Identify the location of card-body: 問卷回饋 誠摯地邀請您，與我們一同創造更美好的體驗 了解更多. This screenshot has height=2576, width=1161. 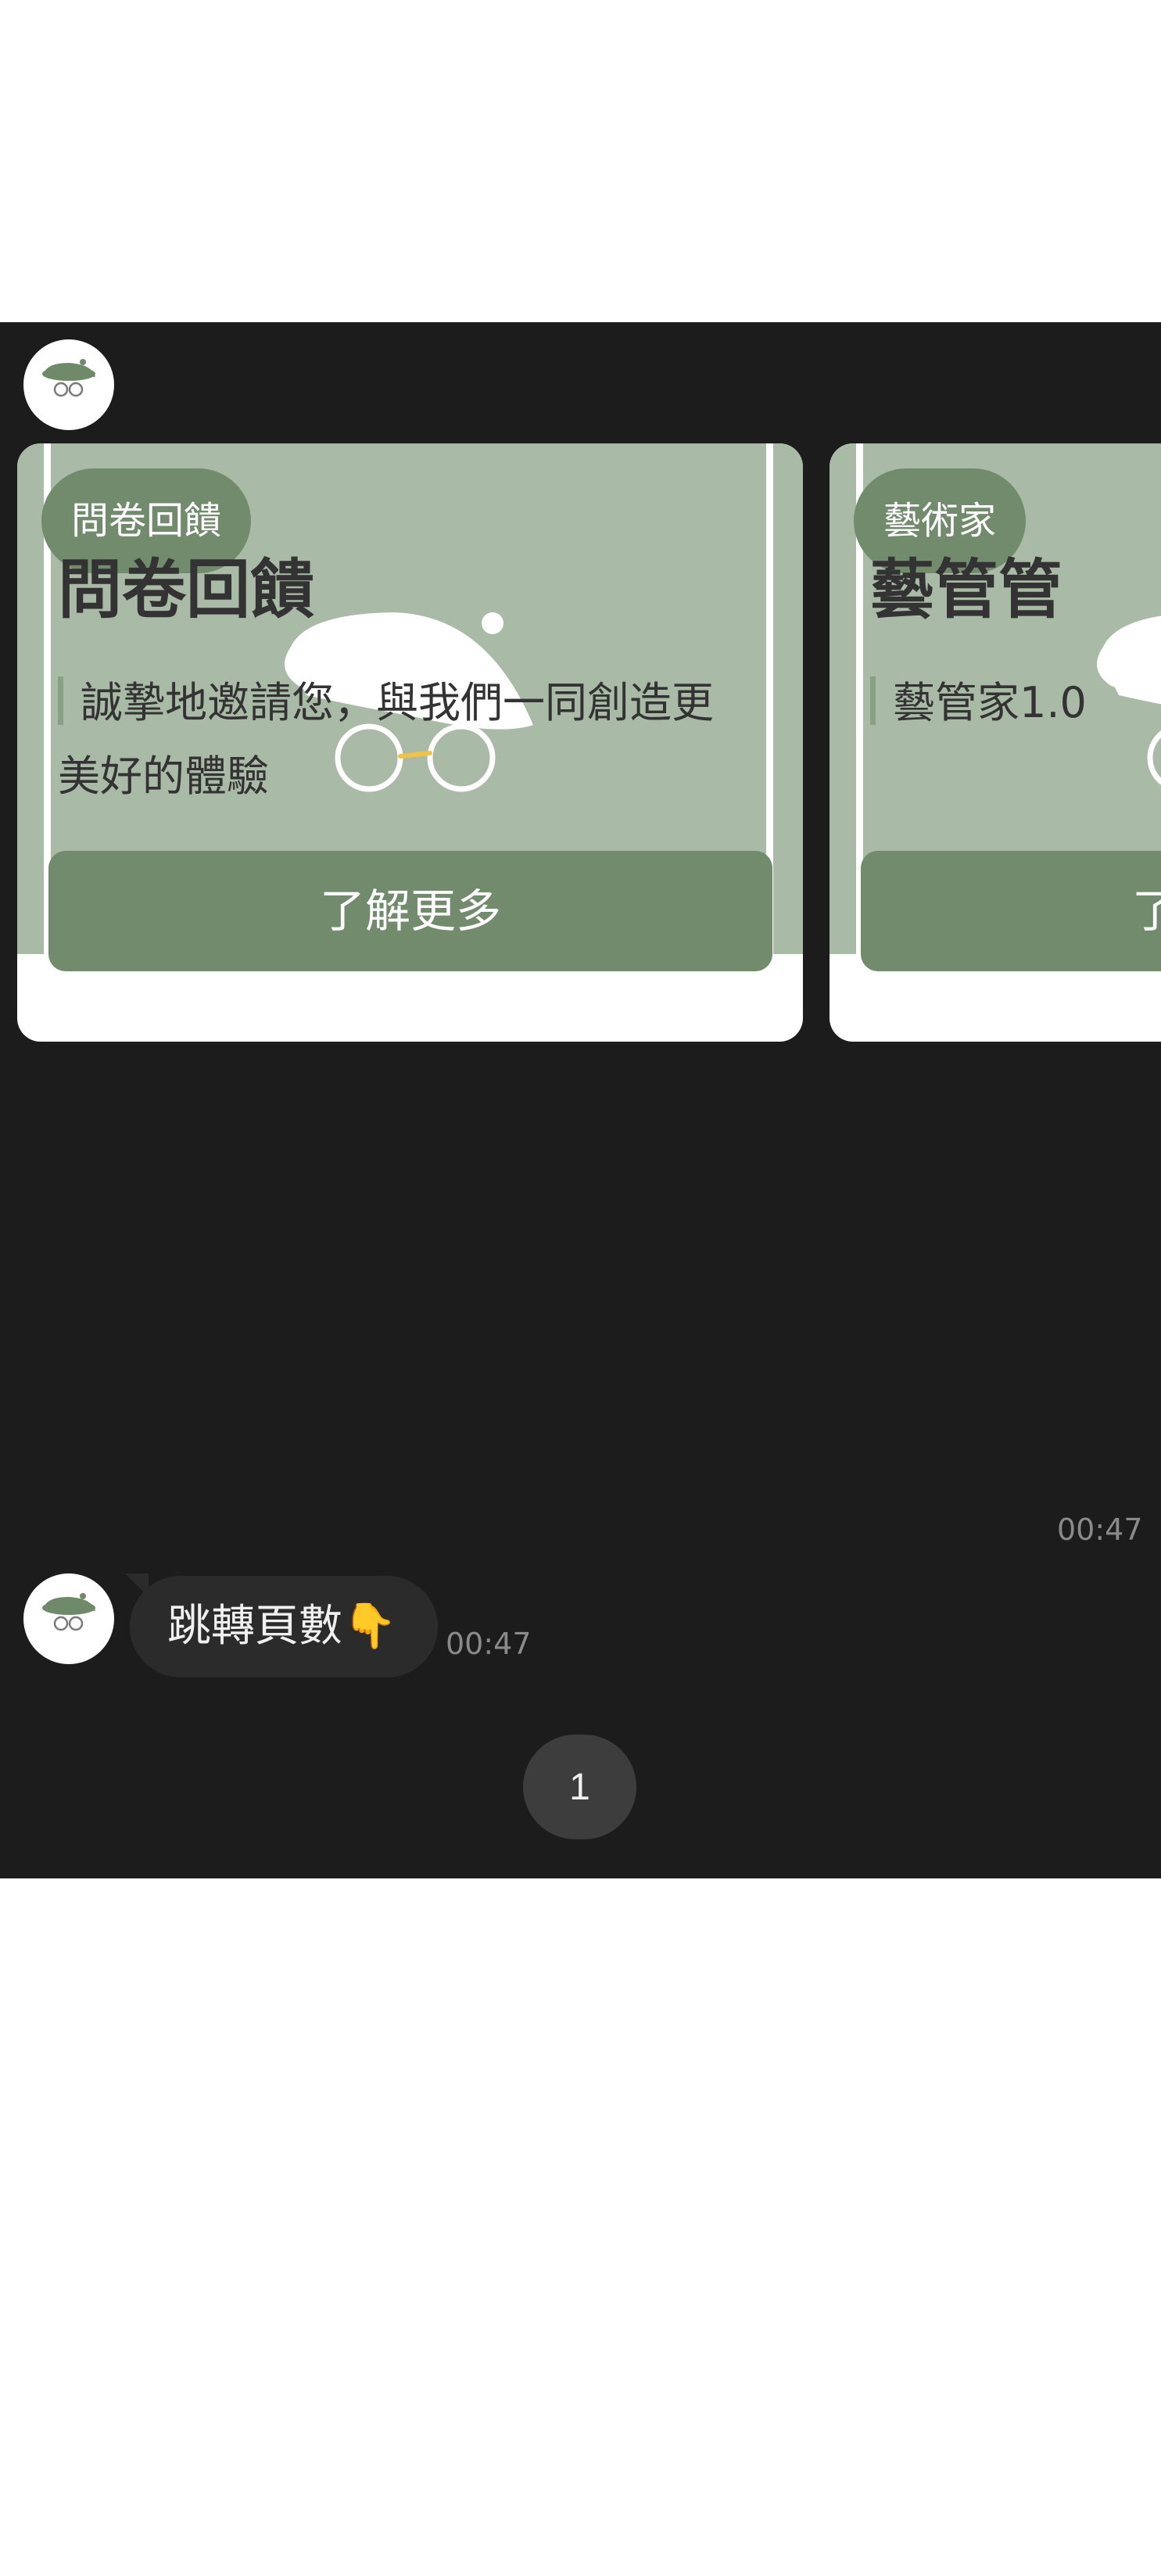
(410, 707).